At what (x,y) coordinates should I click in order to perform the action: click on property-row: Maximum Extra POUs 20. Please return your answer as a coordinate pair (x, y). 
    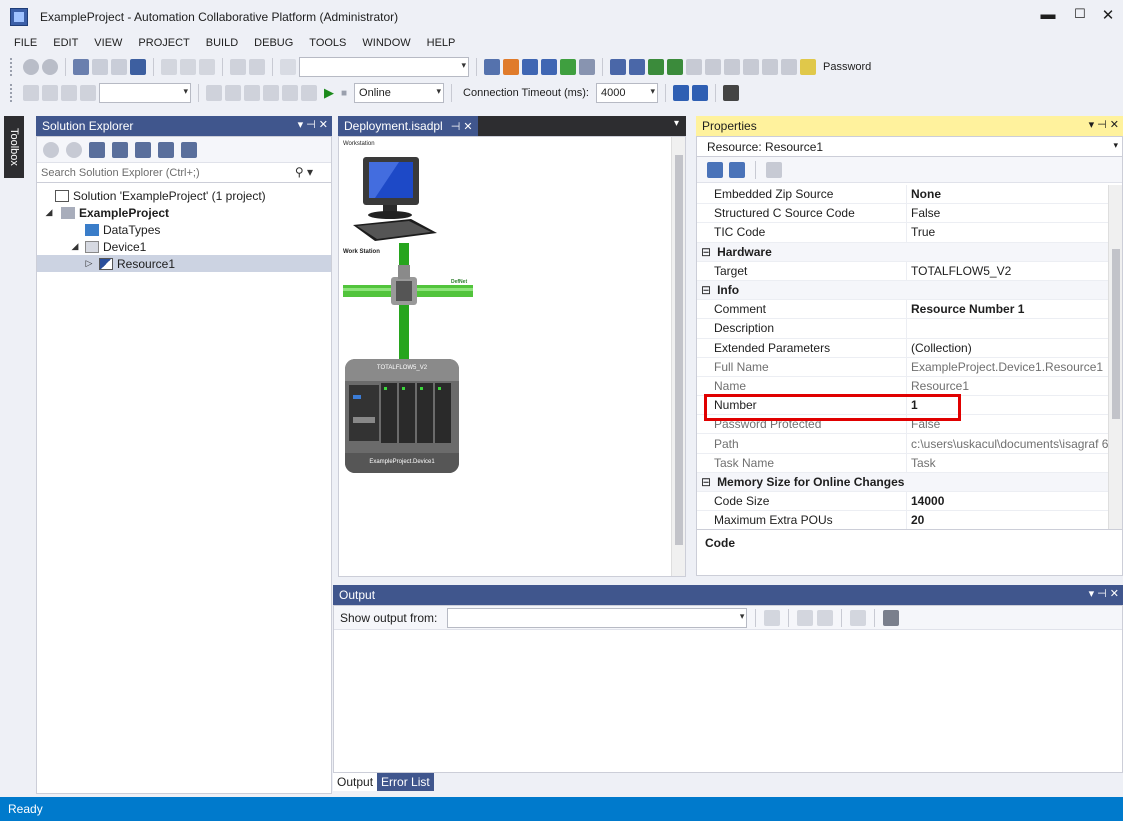
    Looking at the image, I should click on (903, 520).